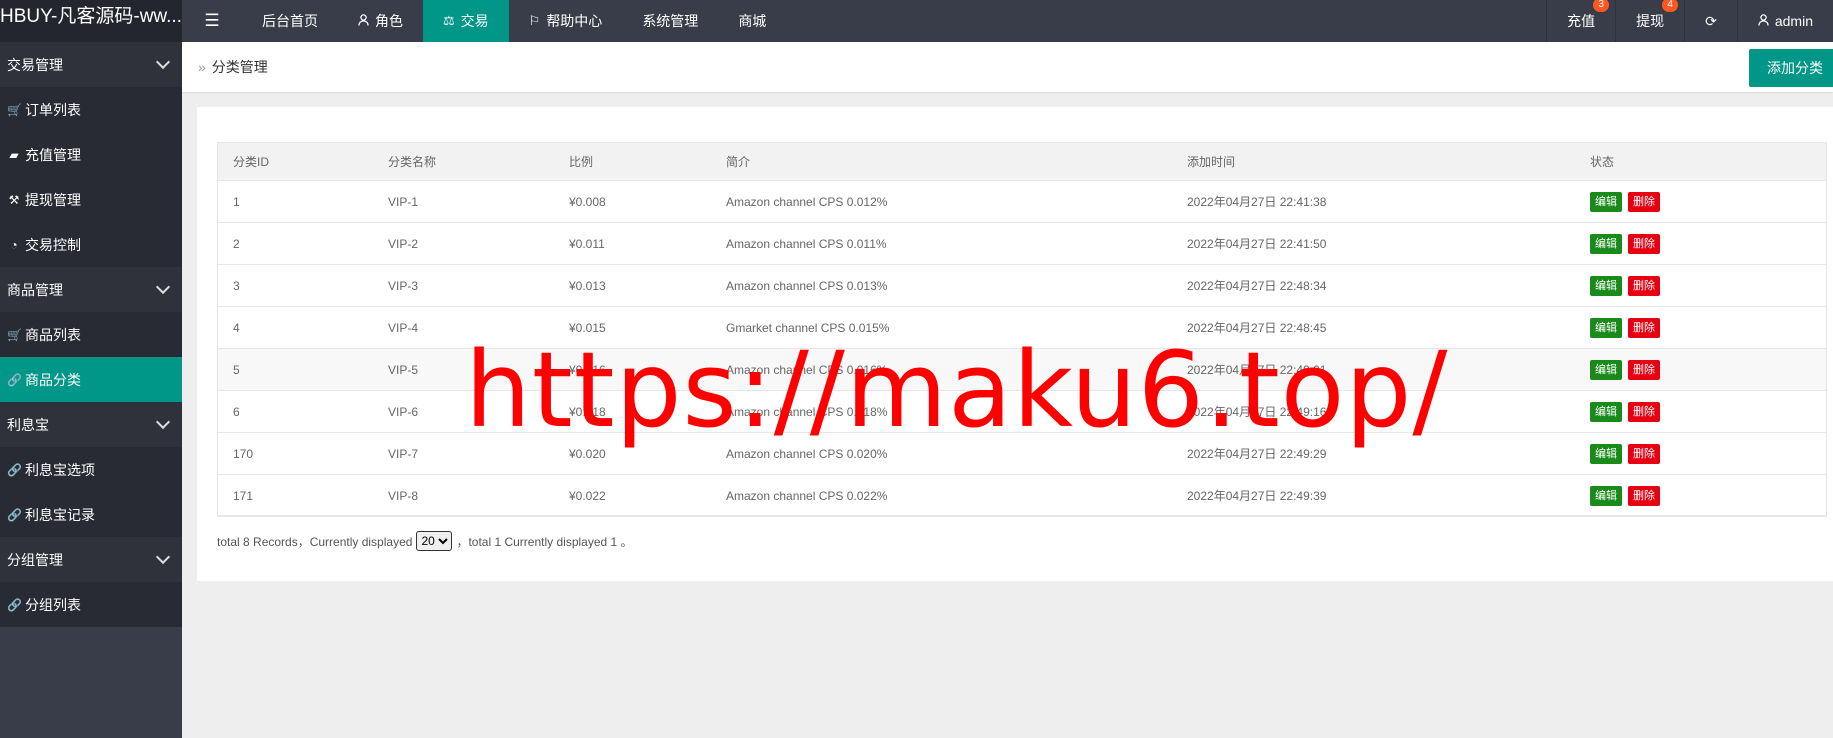  I want to click on pager-suffix: ，total 1 Currently displayed 1 。, so click(544, 541).